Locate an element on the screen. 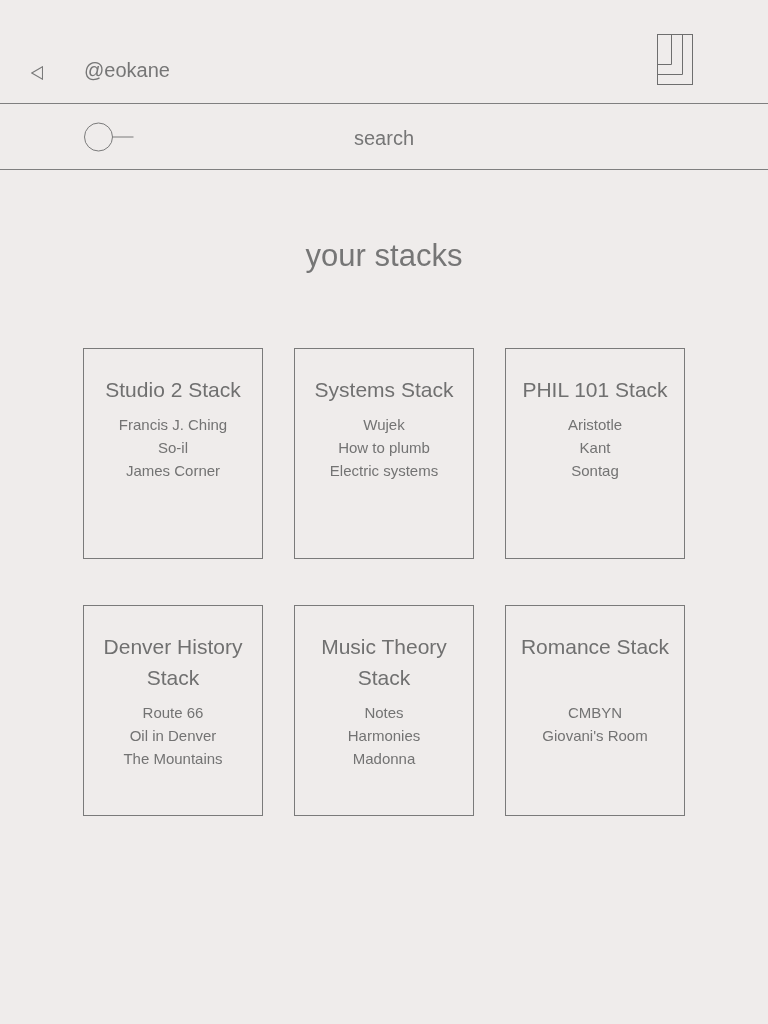  stack-item: Madonna is located at coordinates (384, 759).